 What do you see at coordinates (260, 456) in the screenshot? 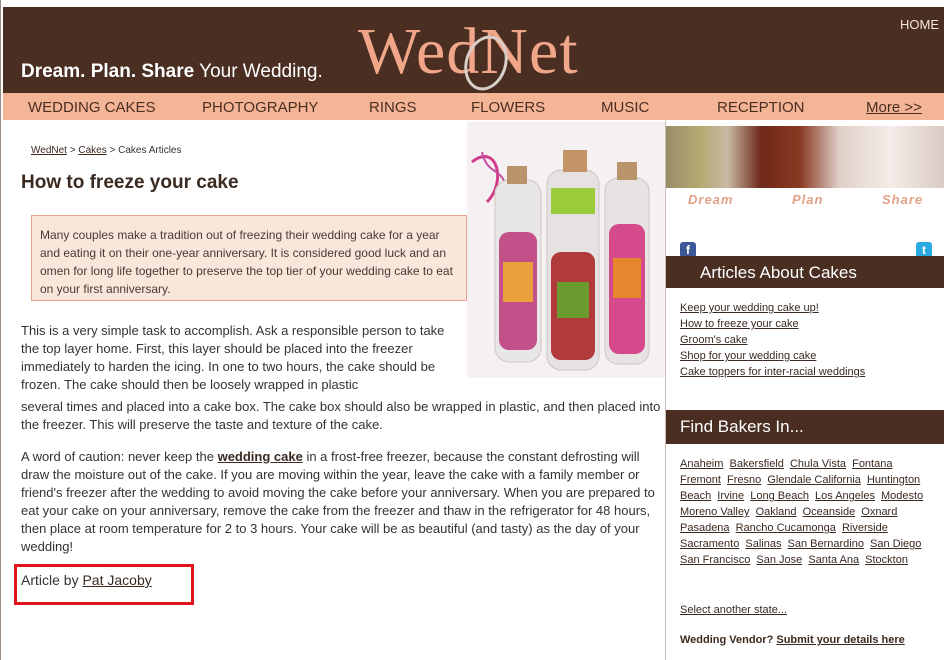
I see `wedding-cake-link: wedding cake` at bounding box center [260, 456].